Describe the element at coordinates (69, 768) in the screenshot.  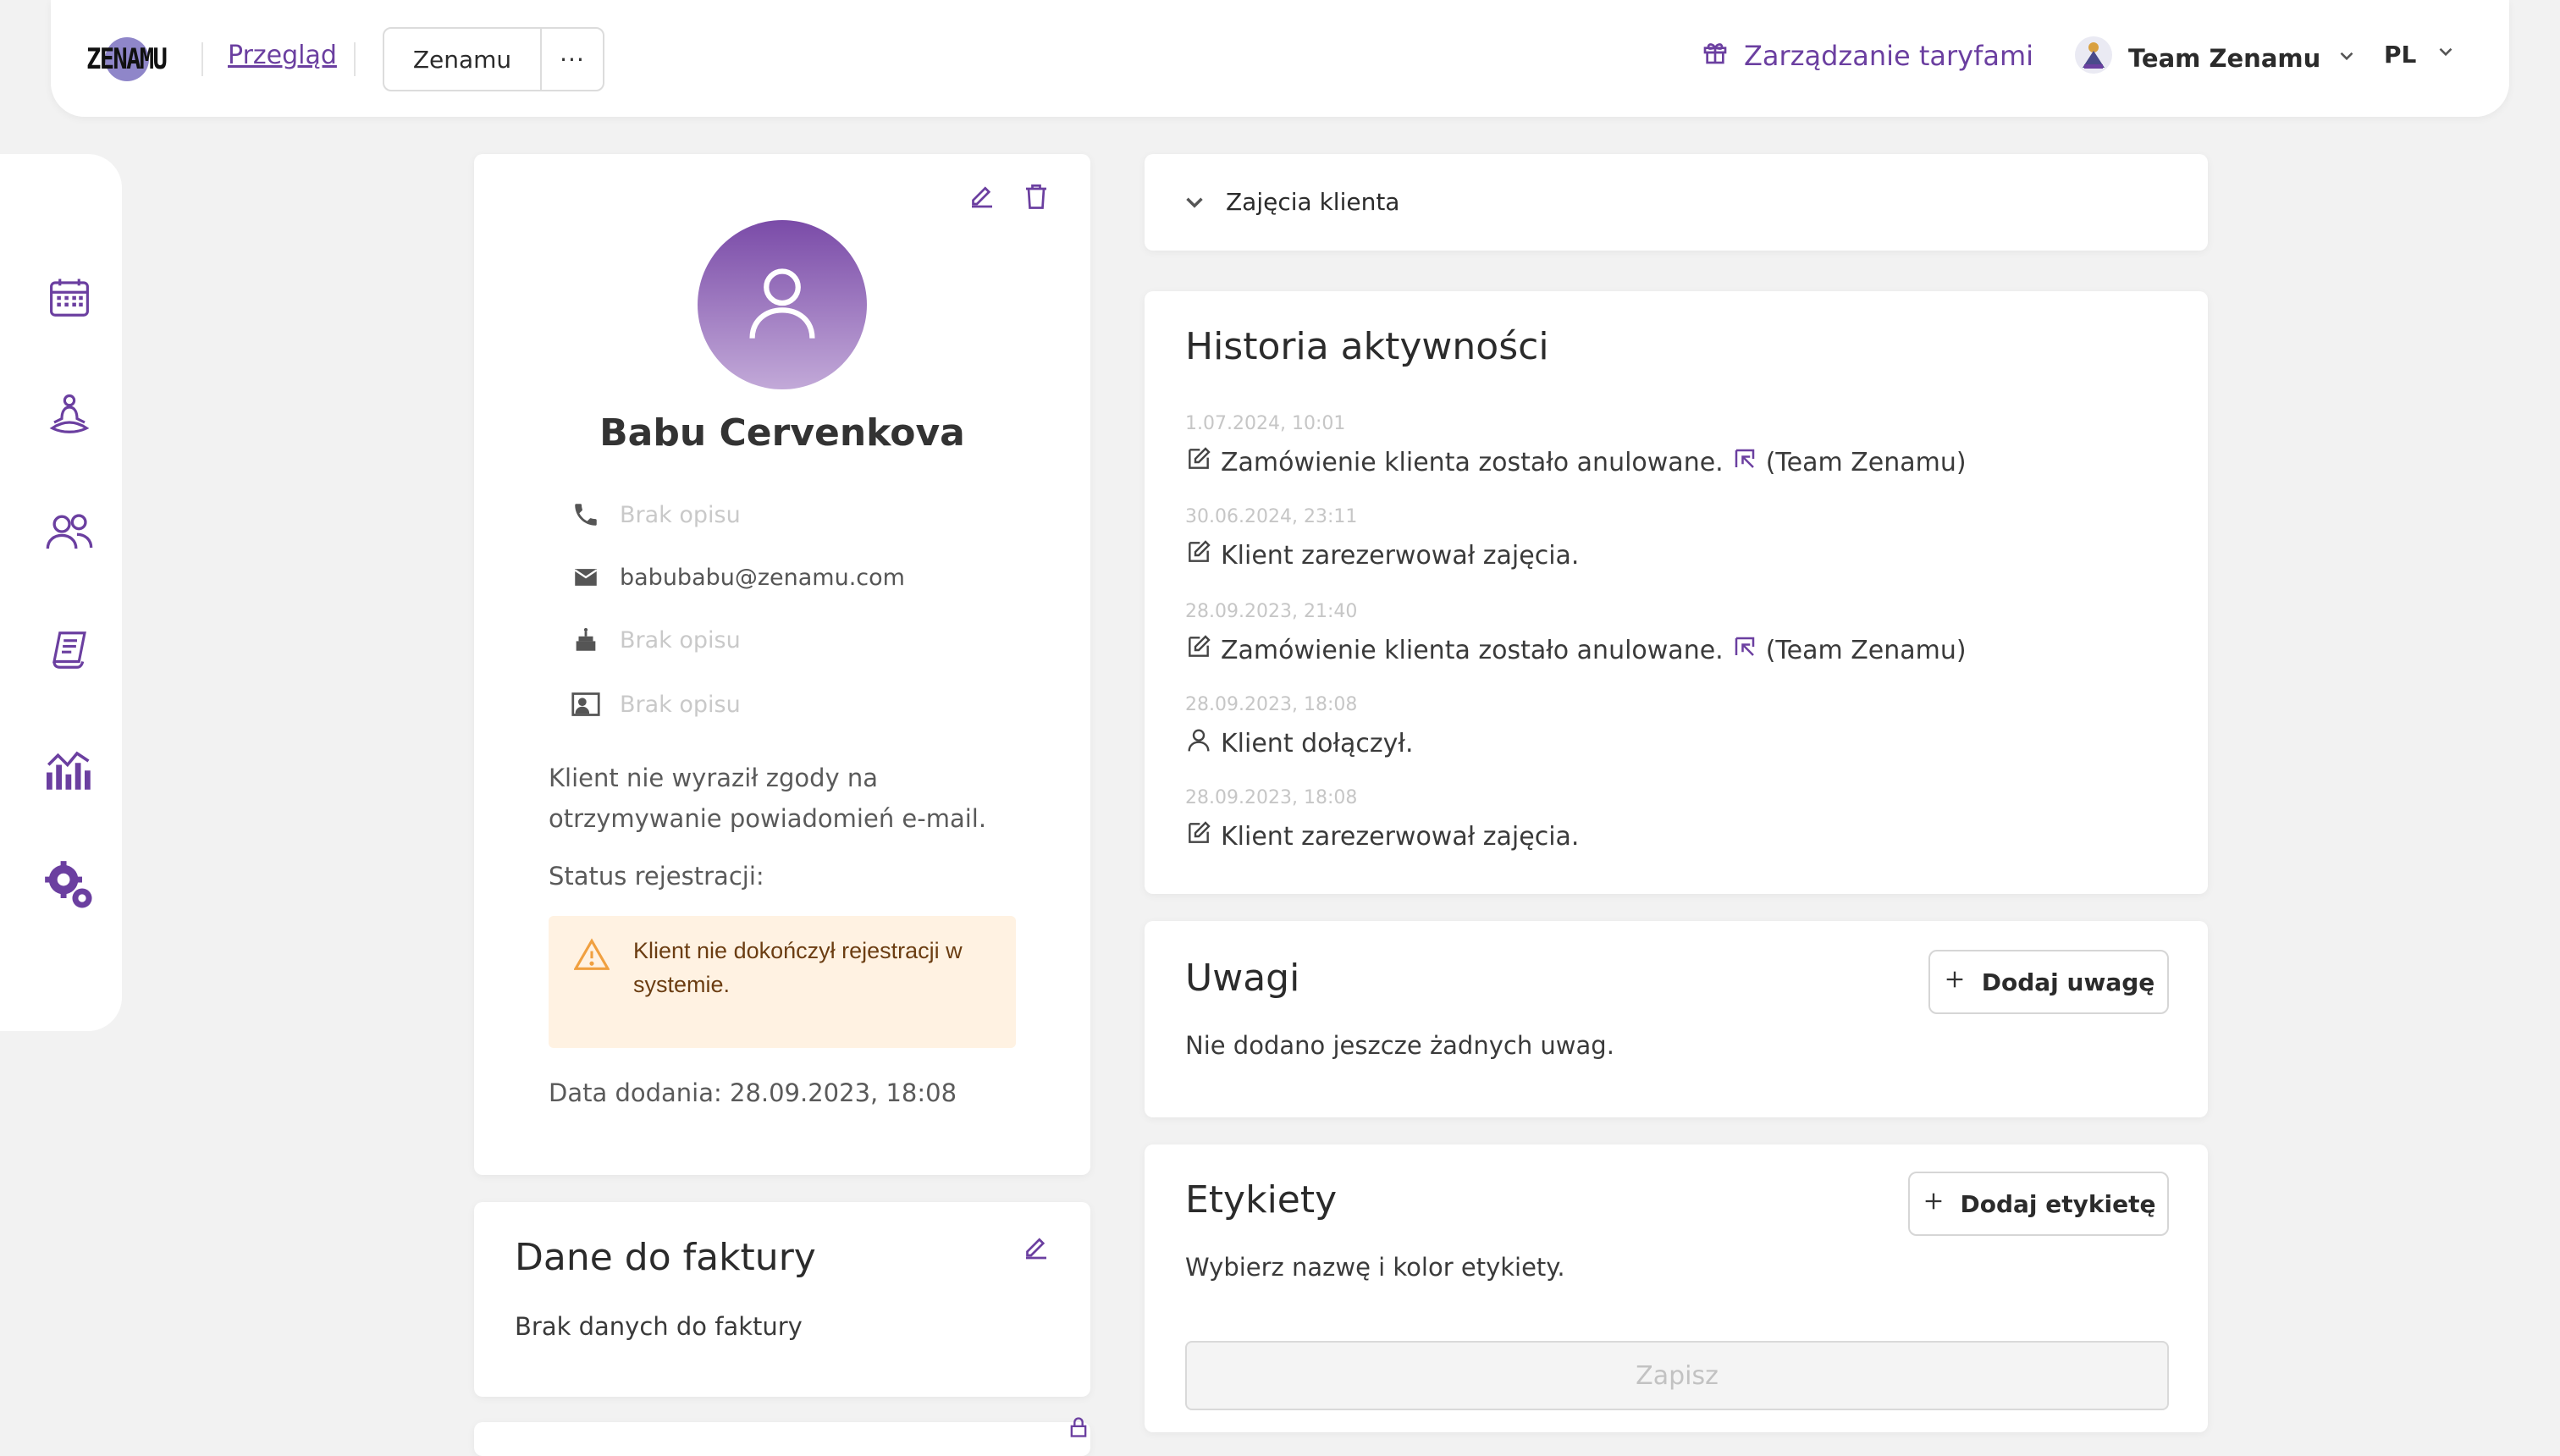
I see `chart-icon` at that location.